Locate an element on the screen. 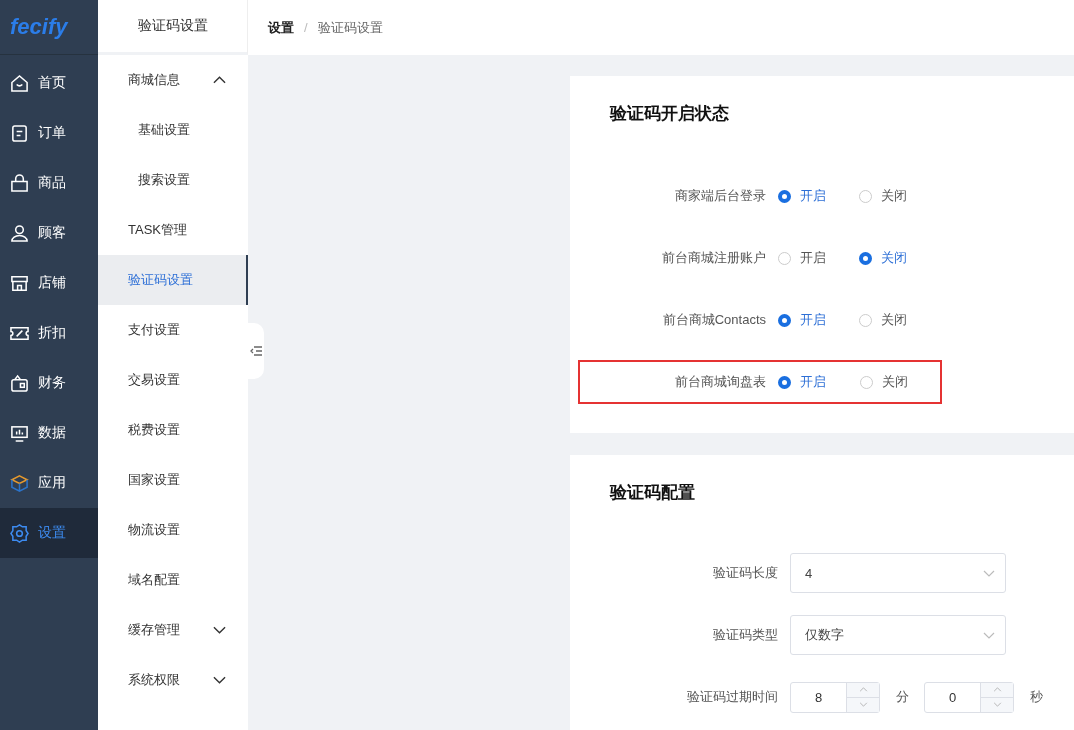 The height and width of the screenshot is (730, 1074). box-icon is located at coordinates (19, 483).